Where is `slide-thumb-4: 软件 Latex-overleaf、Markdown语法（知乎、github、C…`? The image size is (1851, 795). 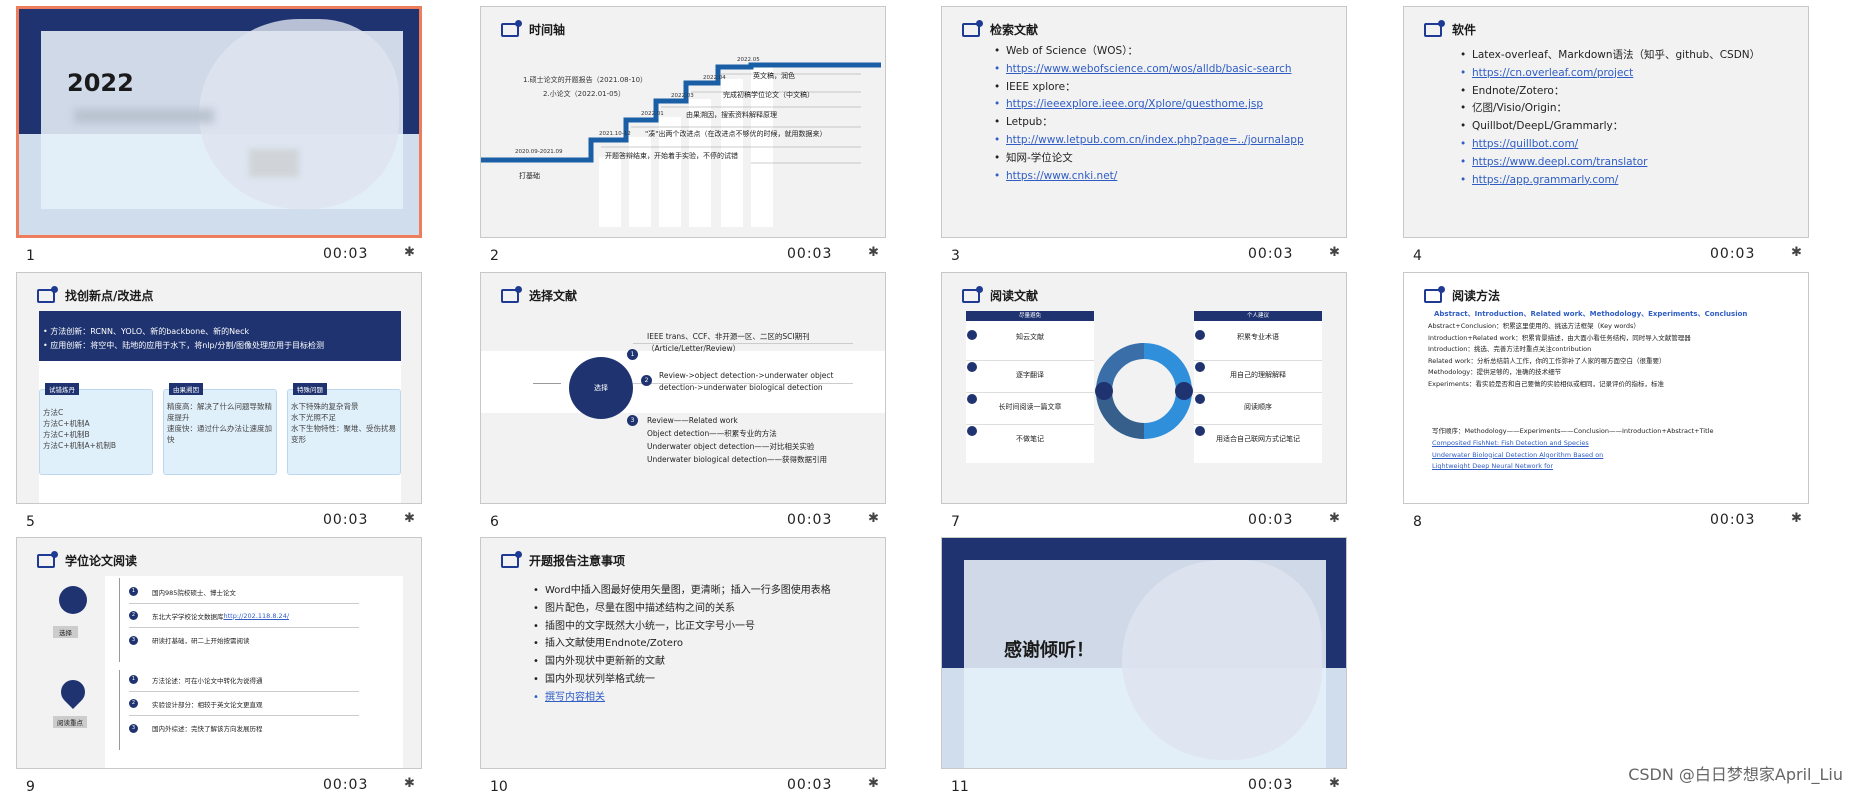 slide-thumb-4: 软件 Latex-overleaf、Markdown语法（知乎、github、C… is located at coordinates (1606, 135).